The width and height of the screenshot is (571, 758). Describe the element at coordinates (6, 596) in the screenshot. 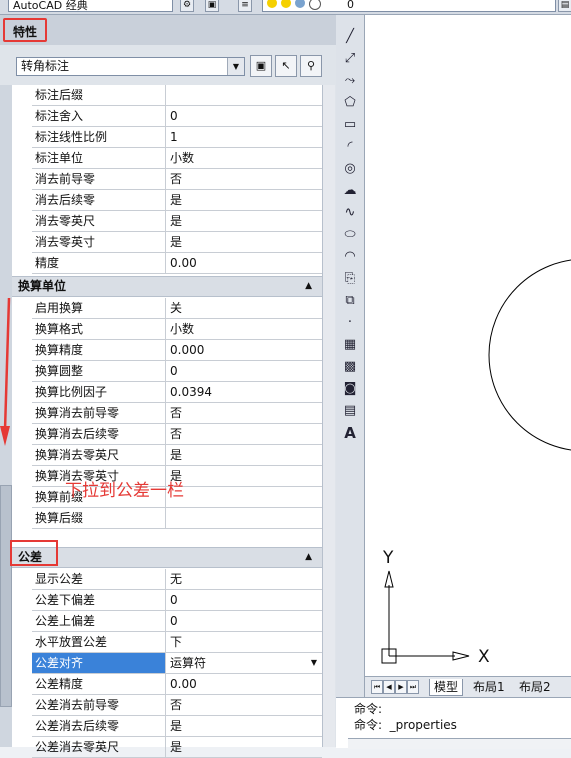

I see `palette-side-thumb` at that location.